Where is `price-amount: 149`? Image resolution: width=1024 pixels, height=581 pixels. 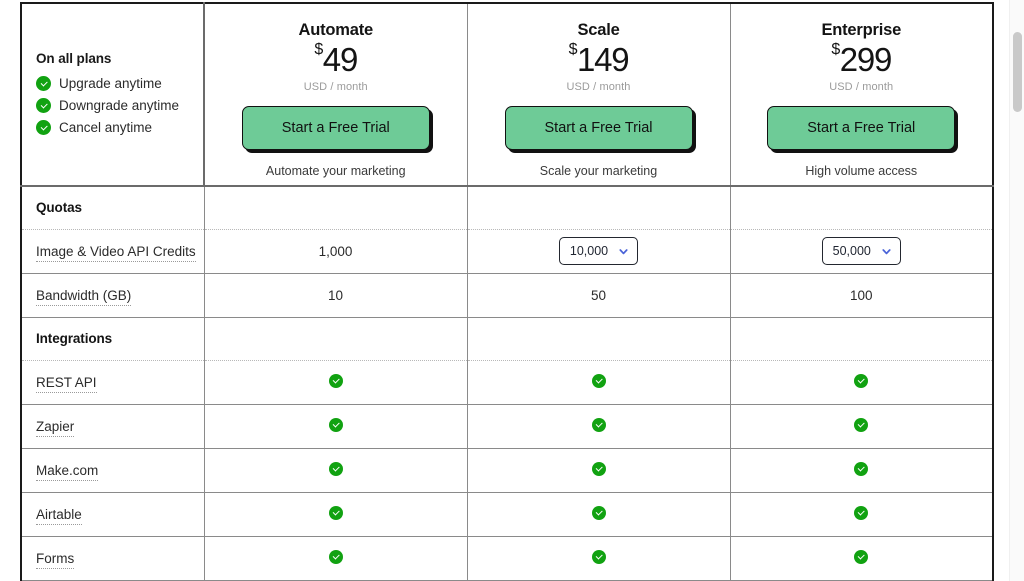
price-amount: 149 is located at coordinates (603, 59).